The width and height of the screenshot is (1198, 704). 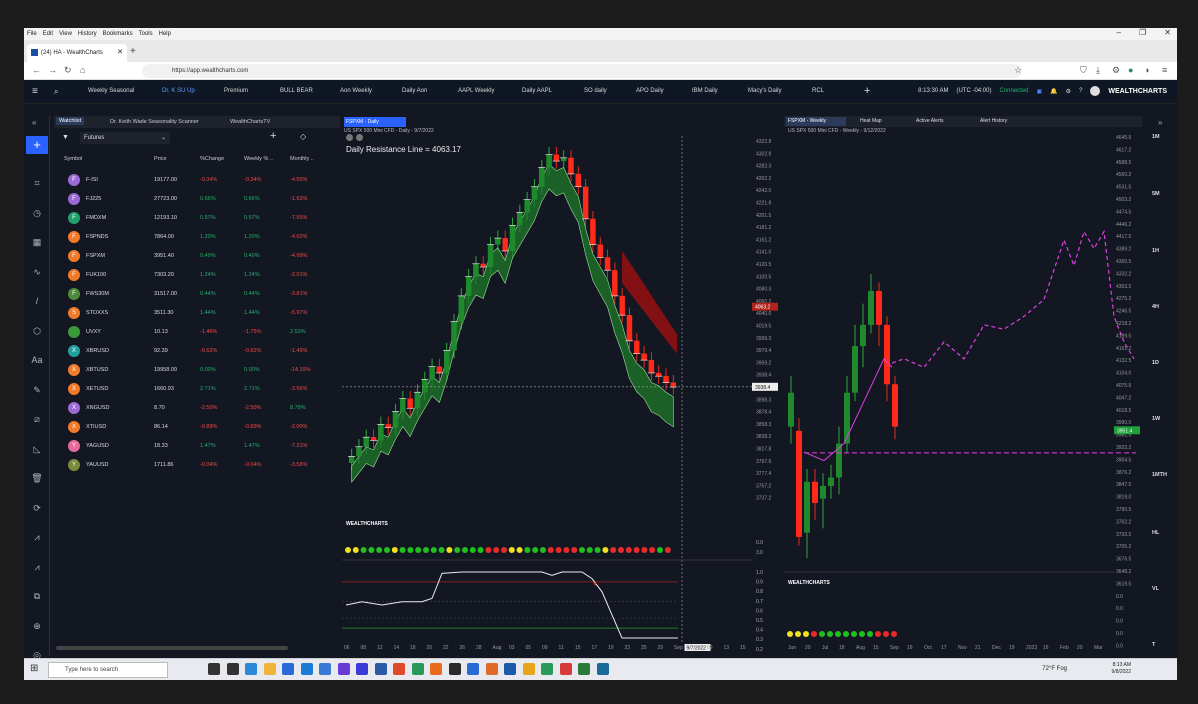 I want to click on reload-icon: ↻, so click(x=68, y=70).